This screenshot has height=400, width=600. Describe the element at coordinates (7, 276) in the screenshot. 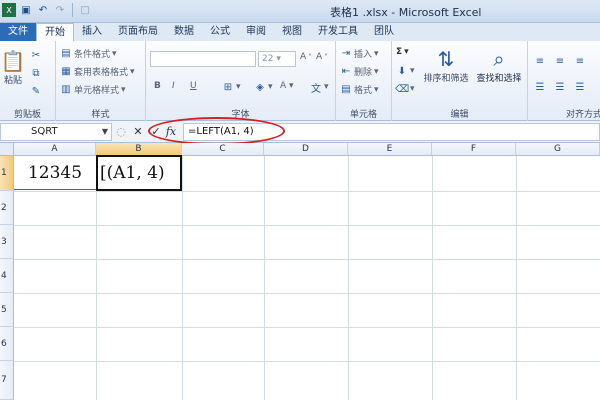

I see `row-header-4: 4` at that location.